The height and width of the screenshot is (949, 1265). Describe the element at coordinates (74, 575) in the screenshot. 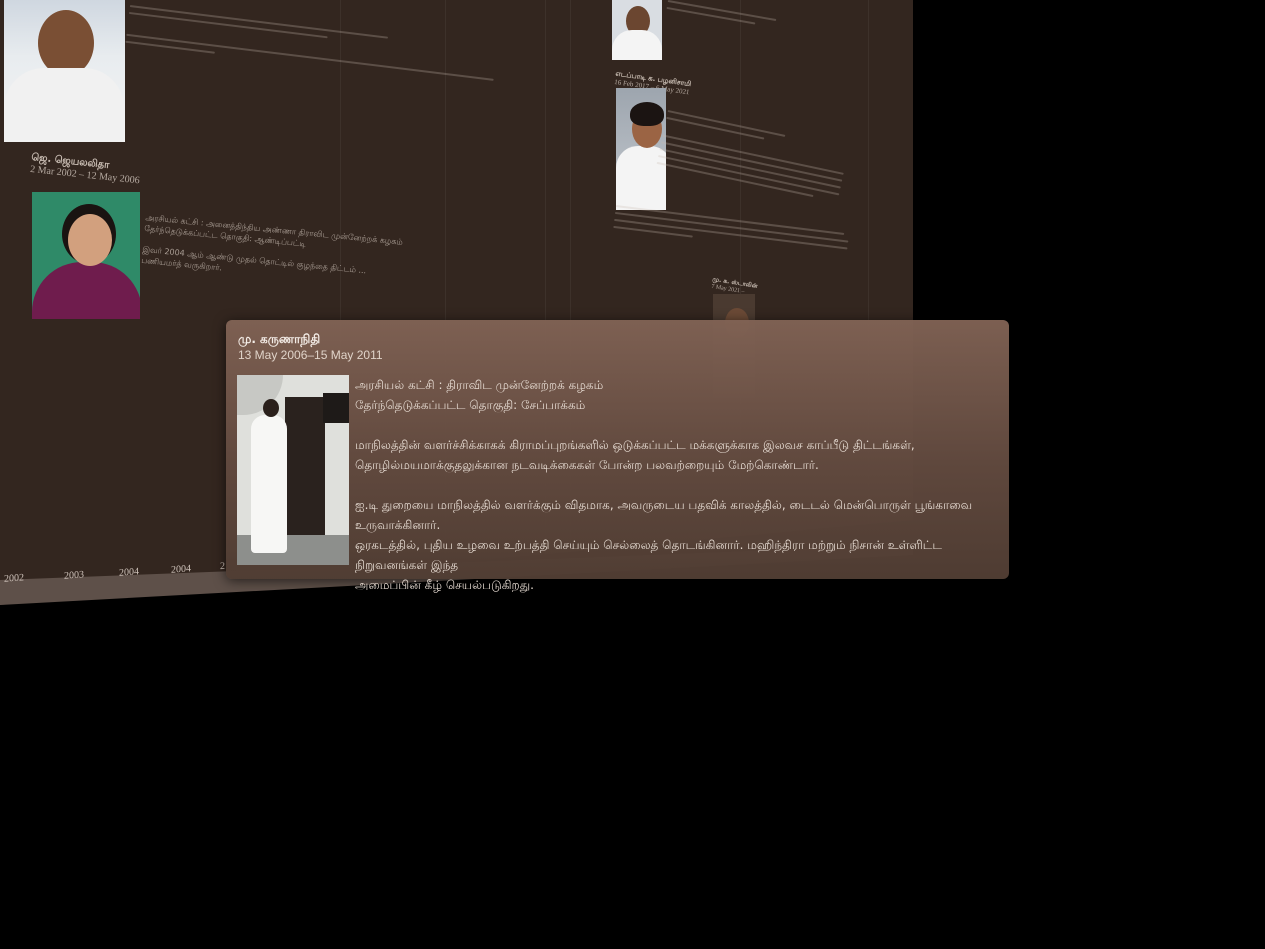

I see `axis-year-label: 2003` at that location.